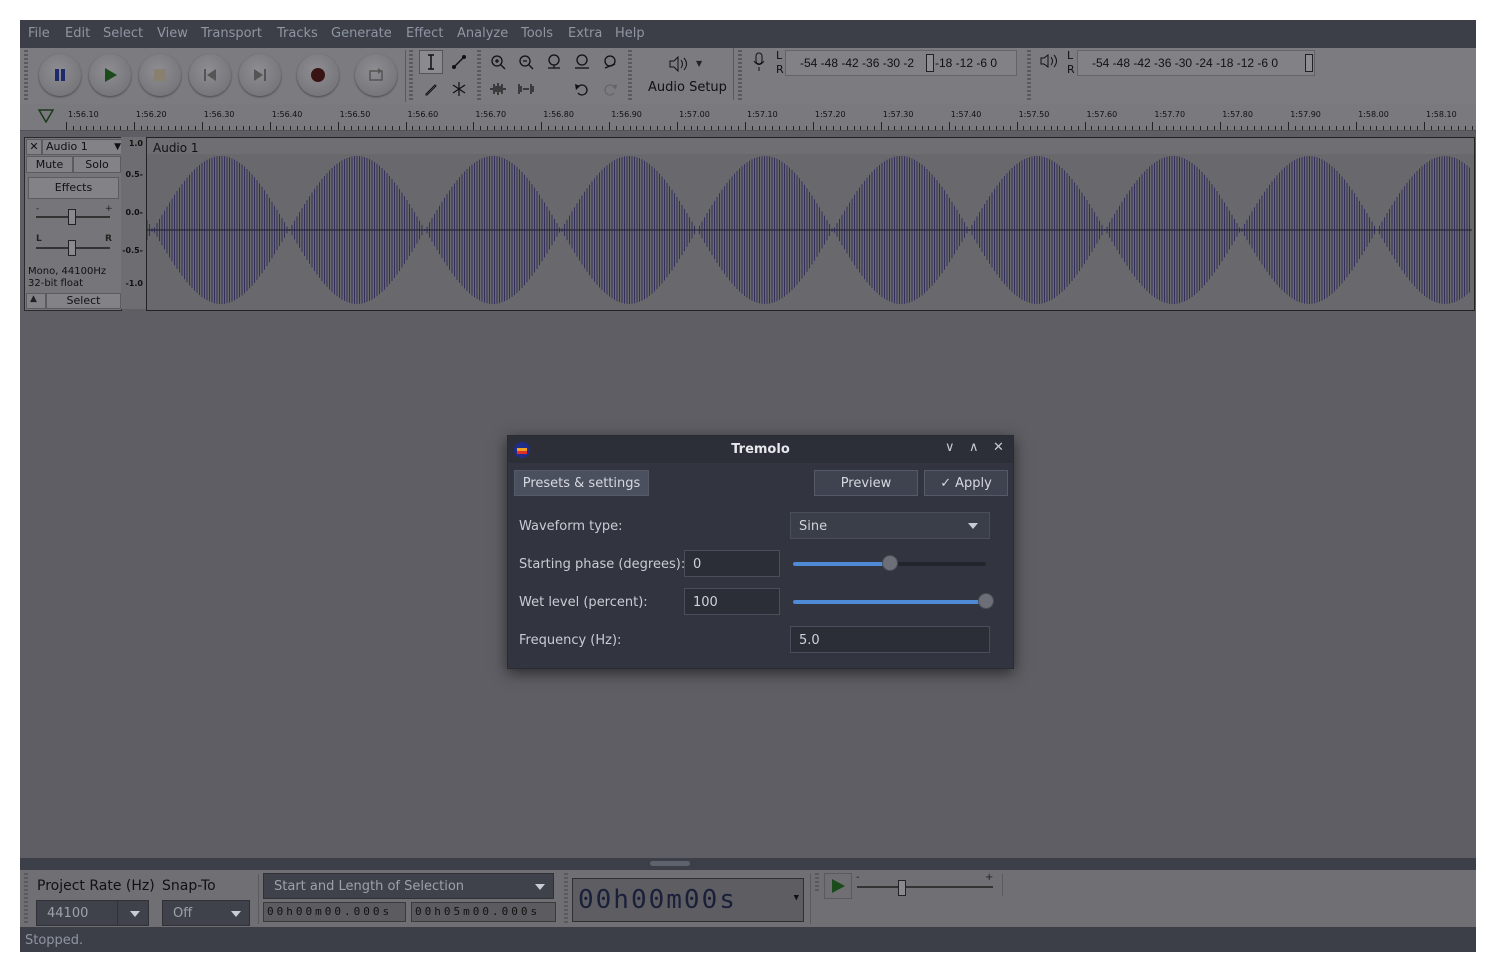 The height and width of the screenshot is (972, 1496). Describe the element at coordinates (376, 75) in the screenshot. I see `loop-button` at that location.